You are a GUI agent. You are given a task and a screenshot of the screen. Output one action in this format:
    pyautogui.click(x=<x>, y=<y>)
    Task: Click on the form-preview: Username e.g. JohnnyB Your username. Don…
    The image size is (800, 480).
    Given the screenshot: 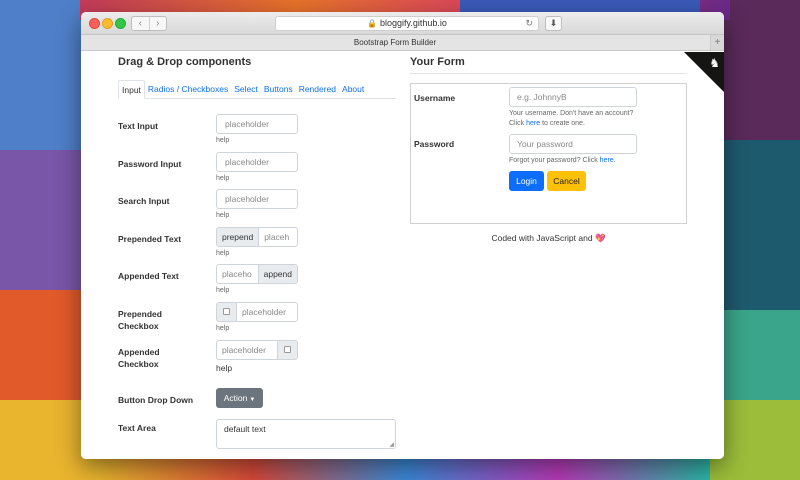 What is the action you would take?
    pyautogui.click(x=548, y=153)
    